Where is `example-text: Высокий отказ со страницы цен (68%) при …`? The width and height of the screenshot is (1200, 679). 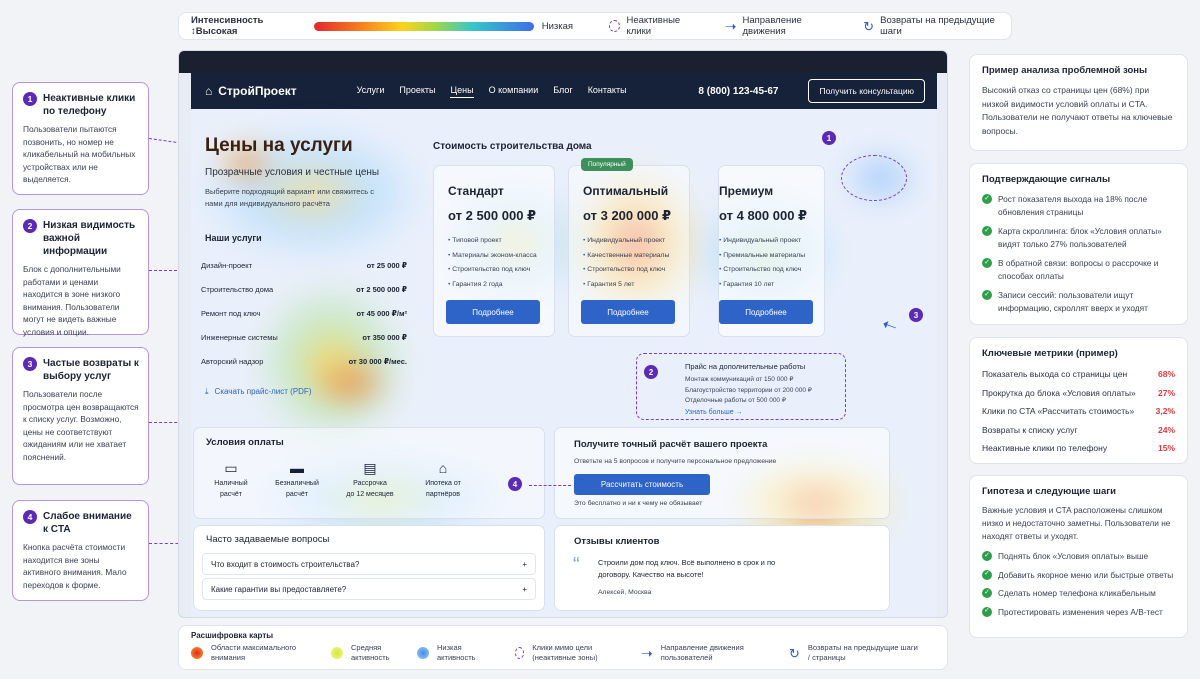
example-text: Высокий отказ со страницы цен (68%) при … is located at coordinates (1077, 110).